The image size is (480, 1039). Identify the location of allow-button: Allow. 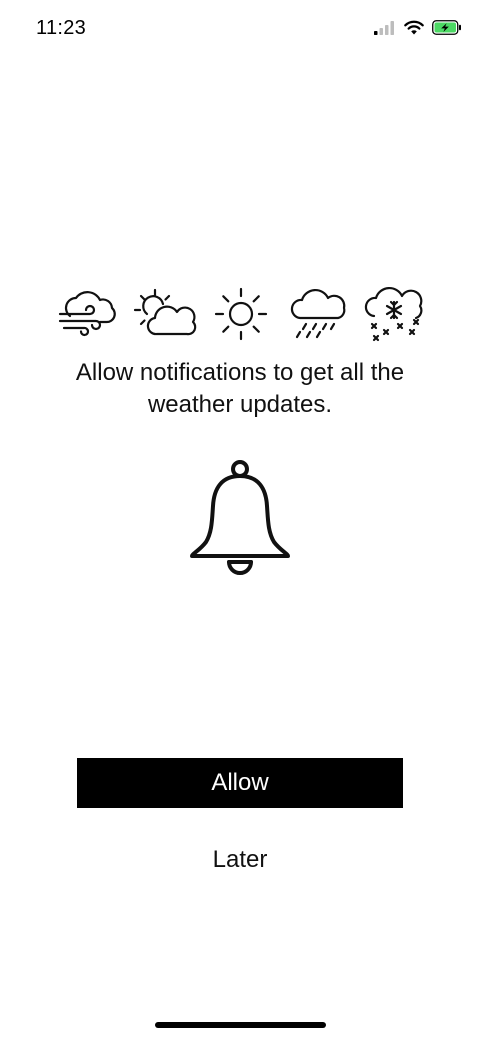
(240, 783).